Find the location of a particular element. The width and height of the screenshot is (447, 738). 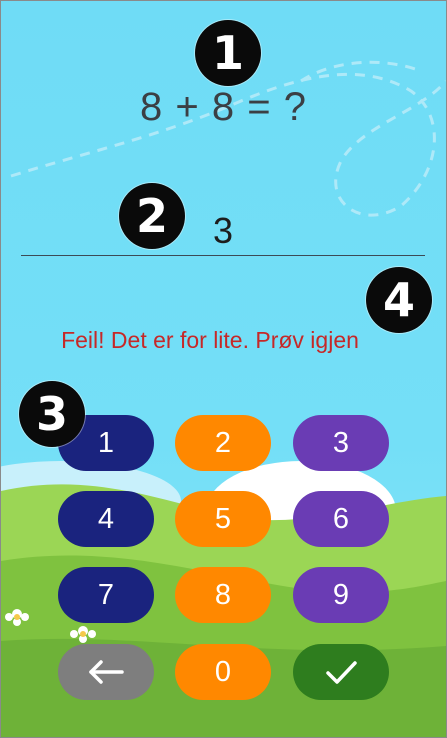

annotation-marker-4: 4 is located at coordinates (399, 300).